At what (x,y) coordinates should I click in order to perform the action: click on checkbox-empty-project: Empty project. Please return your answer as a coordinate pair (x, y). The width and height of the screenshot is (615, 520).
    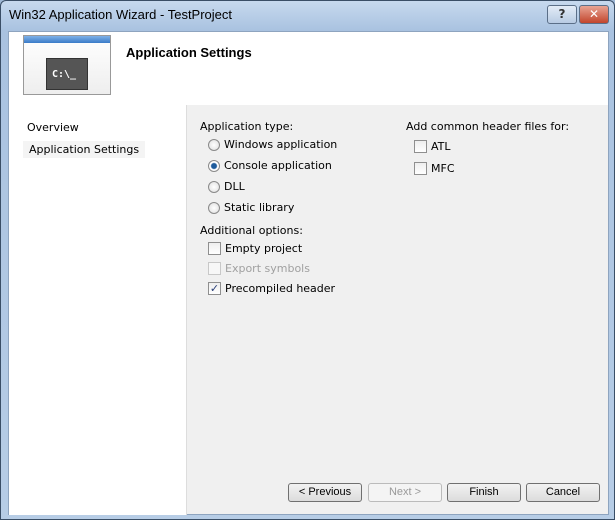
    Looking at the image, I should click on (255, 248).